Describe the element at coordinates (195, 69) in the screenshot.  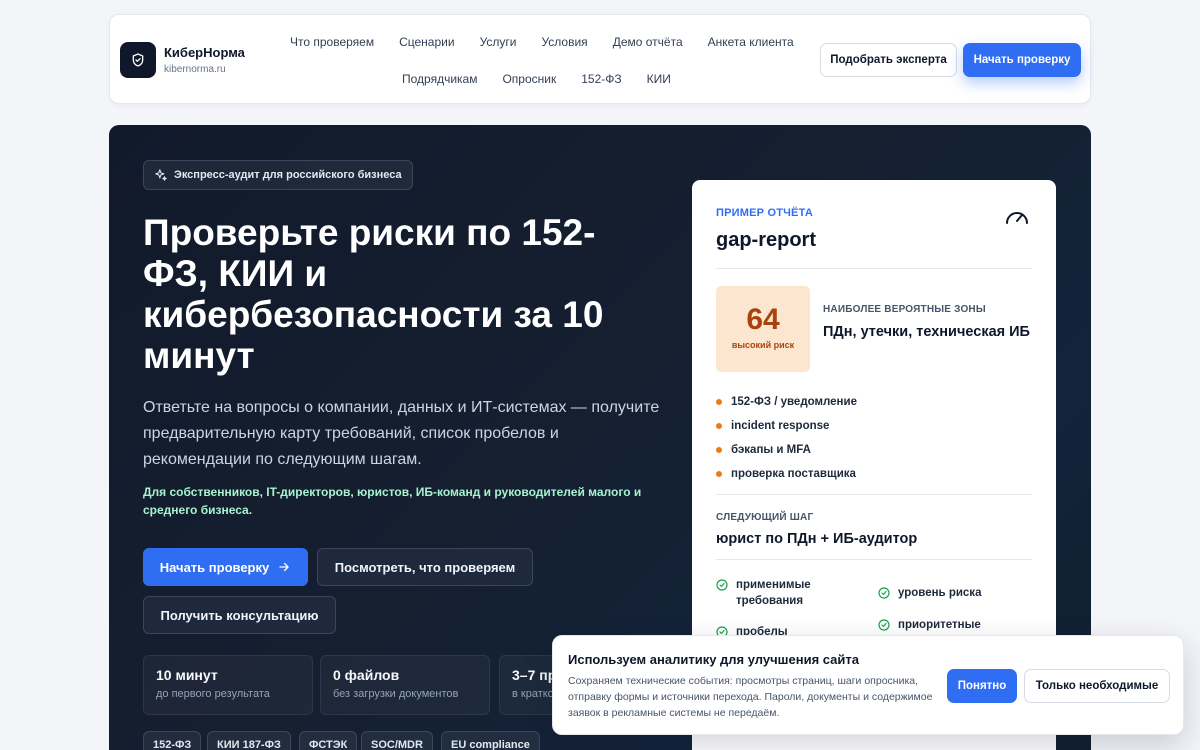
I see `brand-url: kibernorma.ru` at that location.